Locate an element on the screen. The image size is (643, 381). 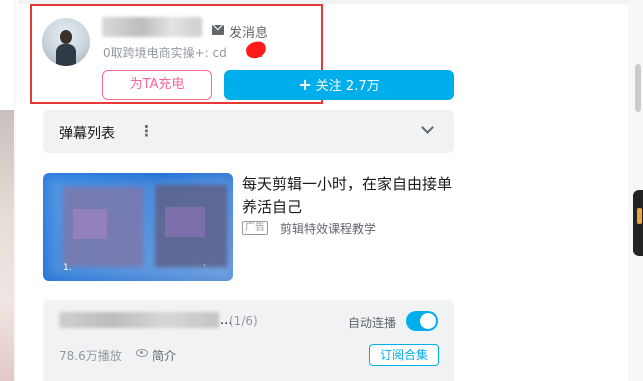
autoplay-toggle is located at coordinates (422, 321).